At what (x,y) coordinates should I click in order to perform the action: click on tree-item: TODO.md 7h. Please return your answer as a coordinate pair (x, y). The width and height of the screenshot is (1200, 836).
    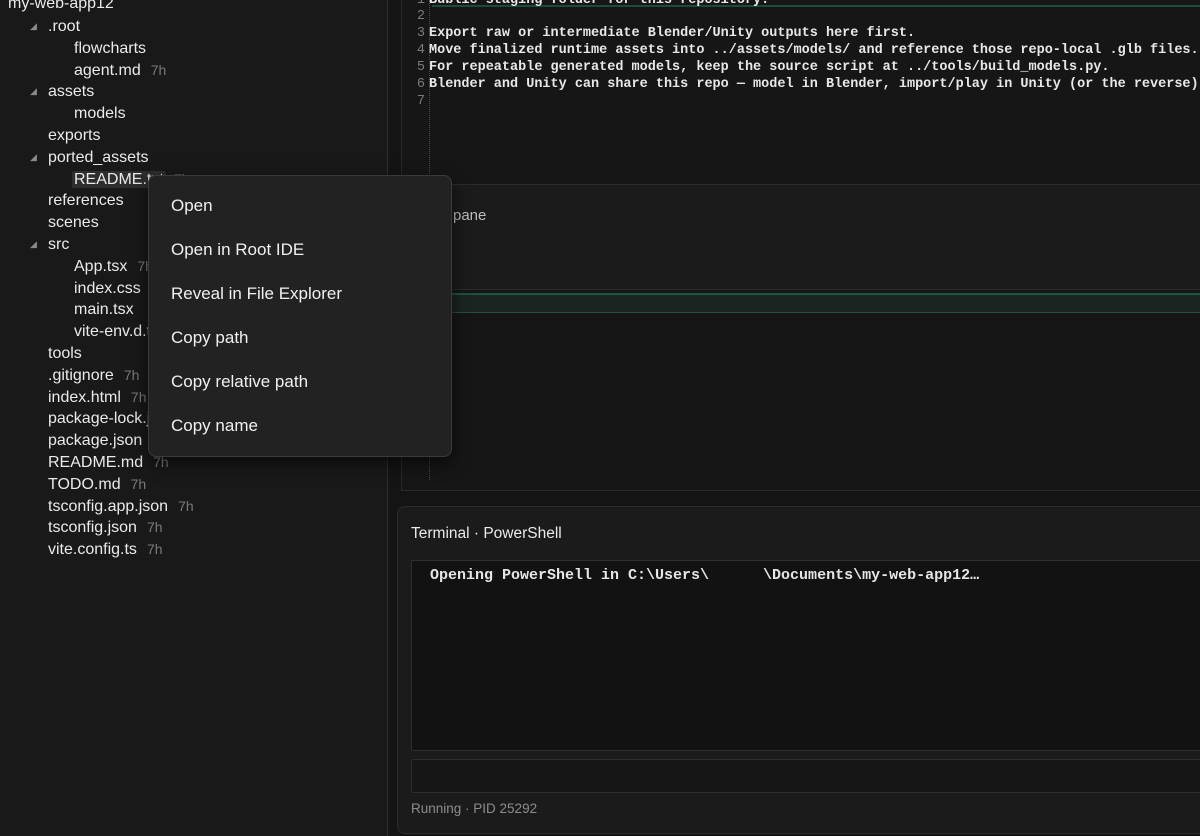
    Looking at the image, I should click on (193, 484).